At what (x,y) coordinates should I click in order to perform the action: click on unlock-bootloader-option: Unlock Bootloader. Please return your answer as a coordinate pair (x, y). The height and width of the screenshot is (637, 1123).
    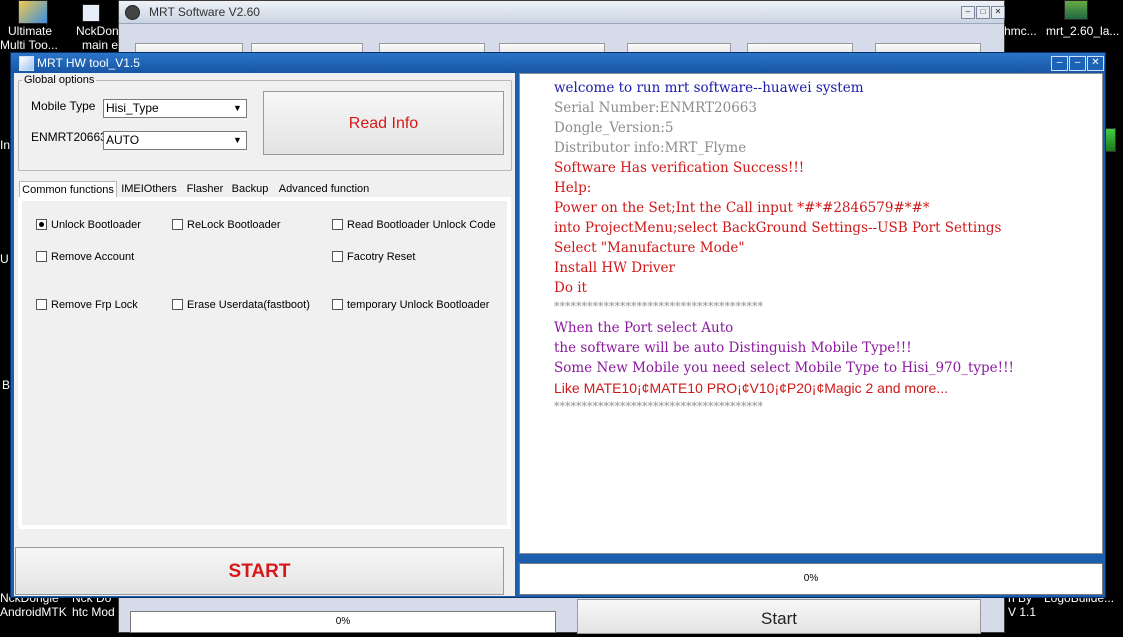
    Looking at the image, I should click on (88, 225).